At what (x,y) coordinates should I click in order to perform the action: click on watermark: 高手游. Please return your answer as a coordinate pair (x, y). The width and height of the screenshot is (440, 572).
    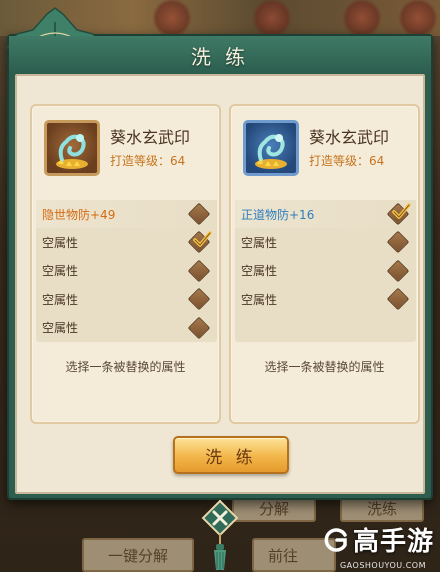
    Looking at the image, I should click on (378, 539).